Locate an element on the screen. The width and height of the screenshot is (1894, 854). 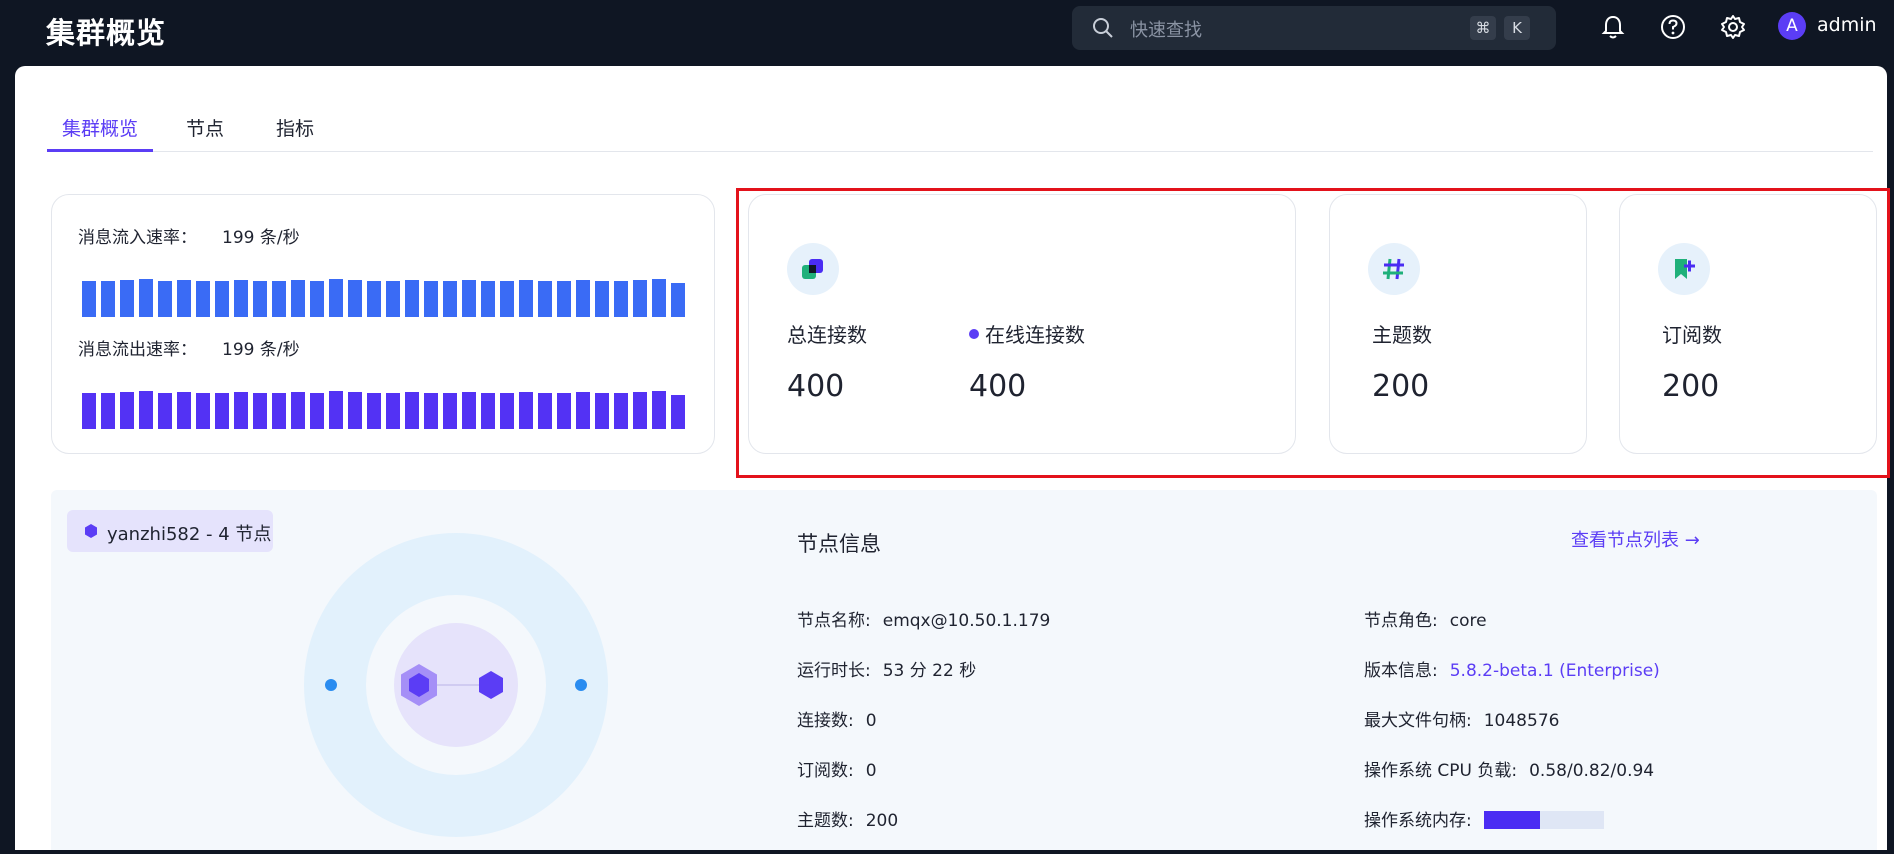
subscriptions-value-node: 0 is located at coordinates (871, 771).